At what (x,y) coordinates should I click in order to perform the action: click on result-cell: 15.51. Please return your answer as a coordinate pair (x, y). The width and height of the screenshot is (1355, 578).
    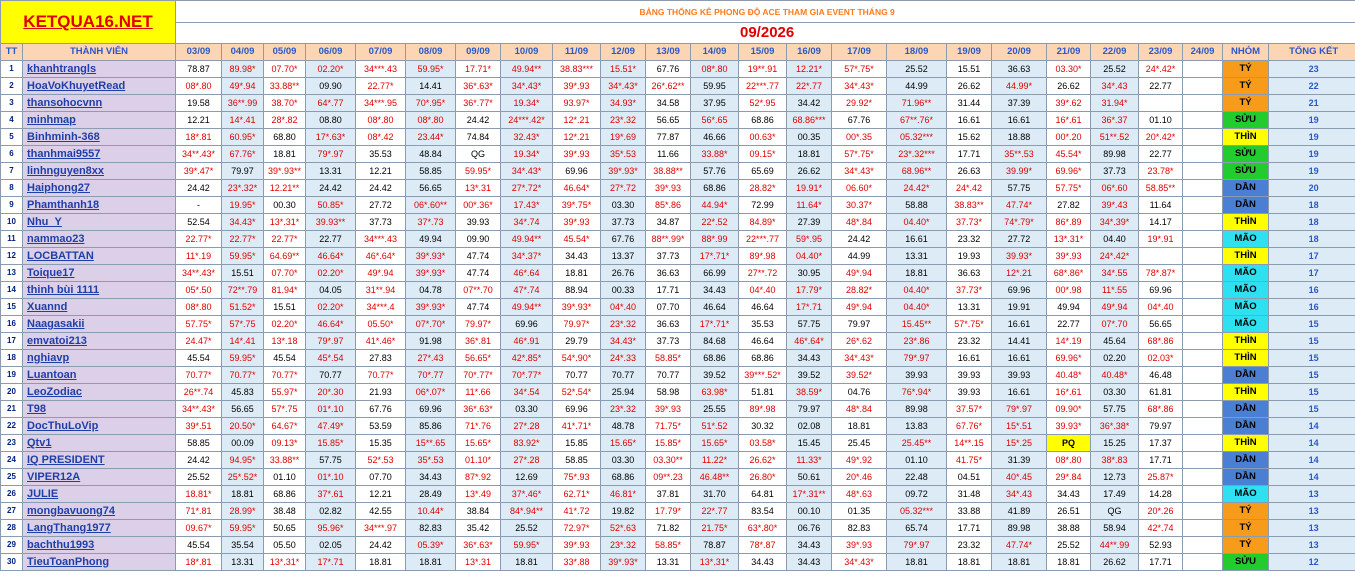
    Looking at the image, I should click on (285, 307).